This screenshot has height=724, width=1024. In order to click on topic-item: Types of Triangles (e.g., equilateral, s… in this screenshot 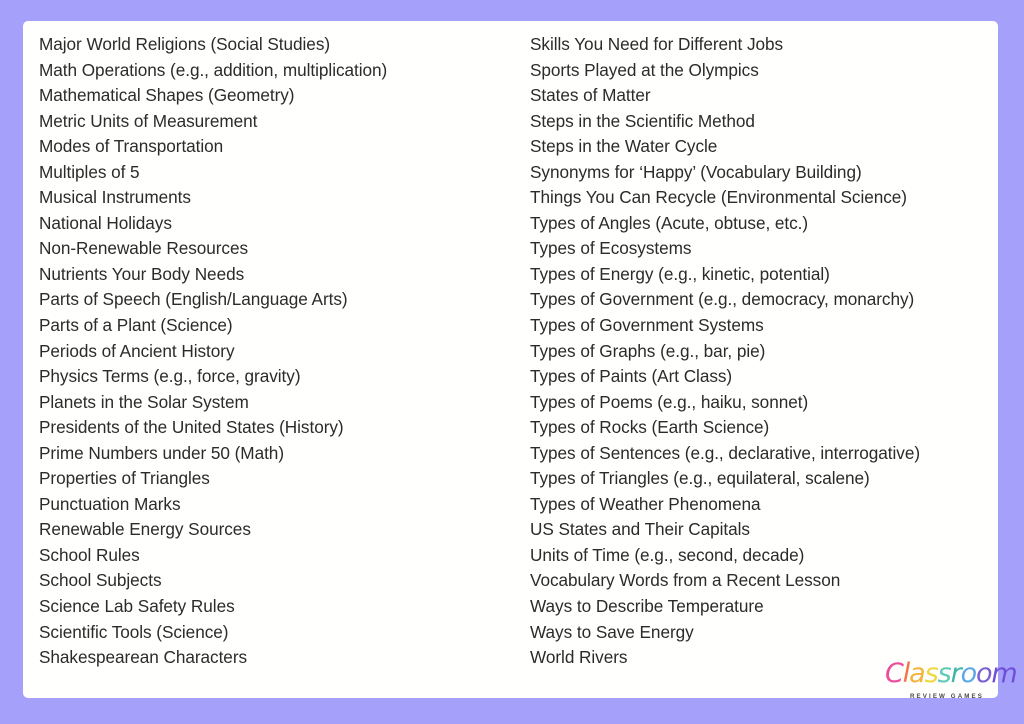, I will do `click(700, 478)`.